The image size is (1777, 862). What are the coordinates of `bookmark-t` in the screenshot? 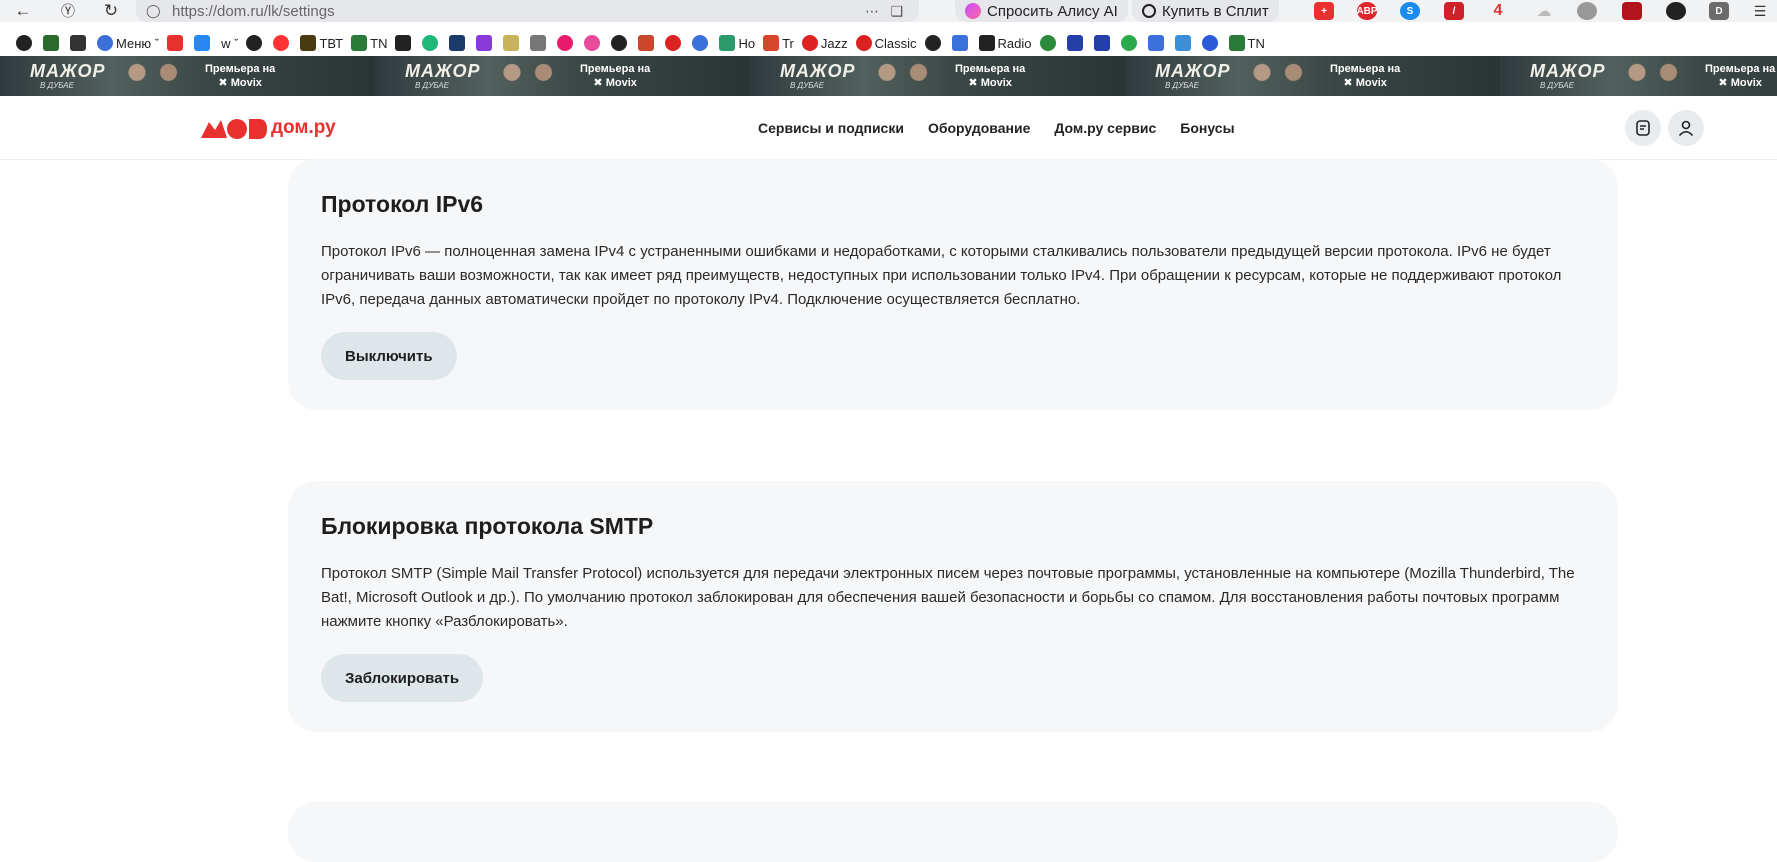 It's located at (52, 43).